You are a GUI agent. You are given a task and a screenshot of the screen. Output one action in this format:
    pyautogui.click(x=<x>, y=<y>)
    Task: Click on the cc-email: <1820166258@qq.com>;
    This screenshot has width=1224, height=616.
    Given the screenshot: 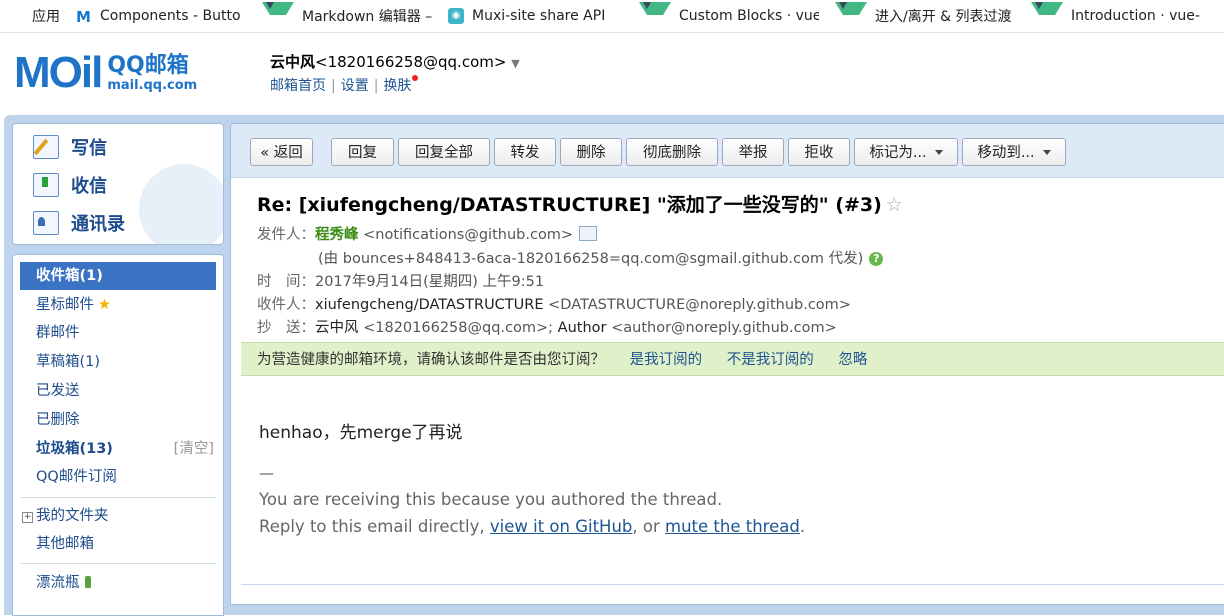 What is the action you would take?
    pyautogui.click(x=458, y=328)
    